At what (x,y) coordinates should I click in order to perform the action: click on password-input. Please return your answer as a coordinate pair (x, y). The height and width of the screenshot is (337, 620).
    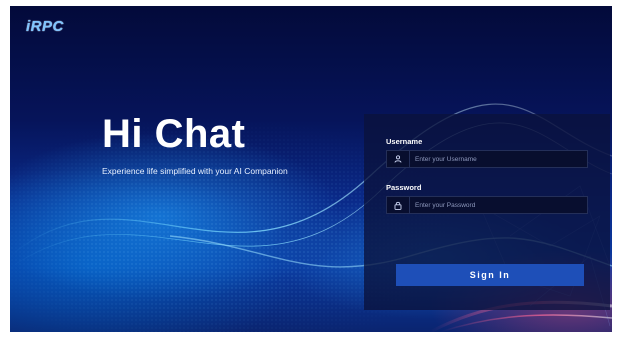
    Looking at the image, I should click on (499, 205).